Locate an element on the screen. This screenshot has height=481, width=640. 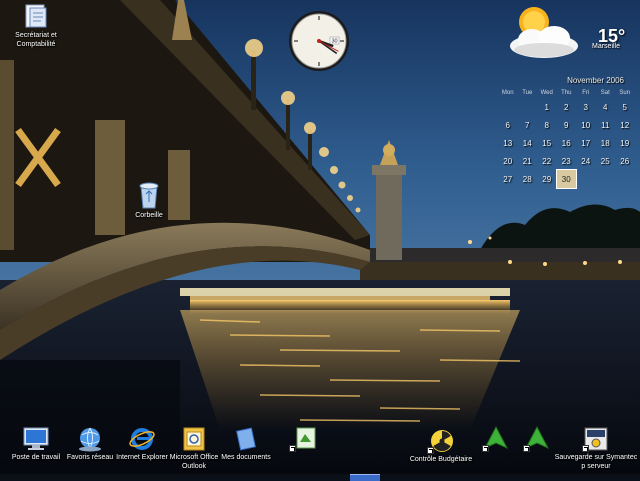
calendar-week-row: 13 14 15 16 17 18 19 is located at coordinates (566, 143).